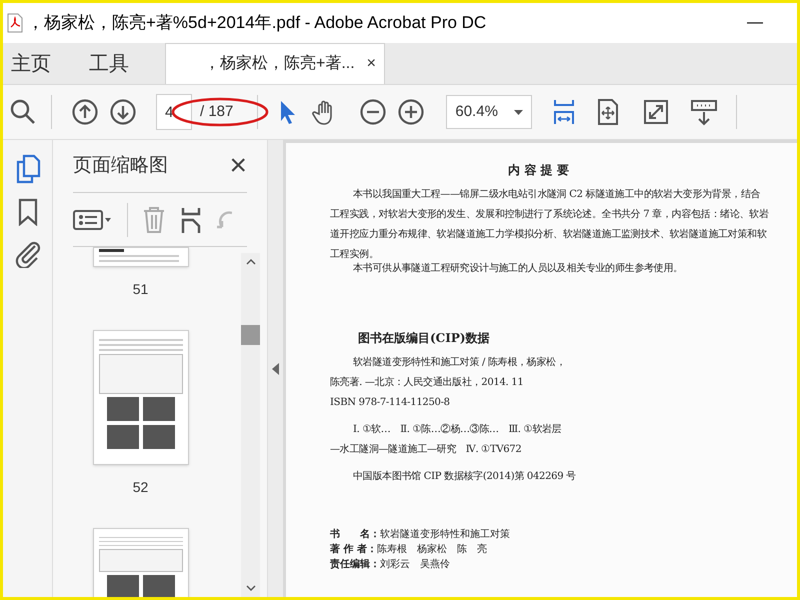 The height and width of the screenshot is (600, 800). What do you see at coordinates (411, 112) in the screenshot?
I see `zoom-in-icon` at bounding box center [411, 112].